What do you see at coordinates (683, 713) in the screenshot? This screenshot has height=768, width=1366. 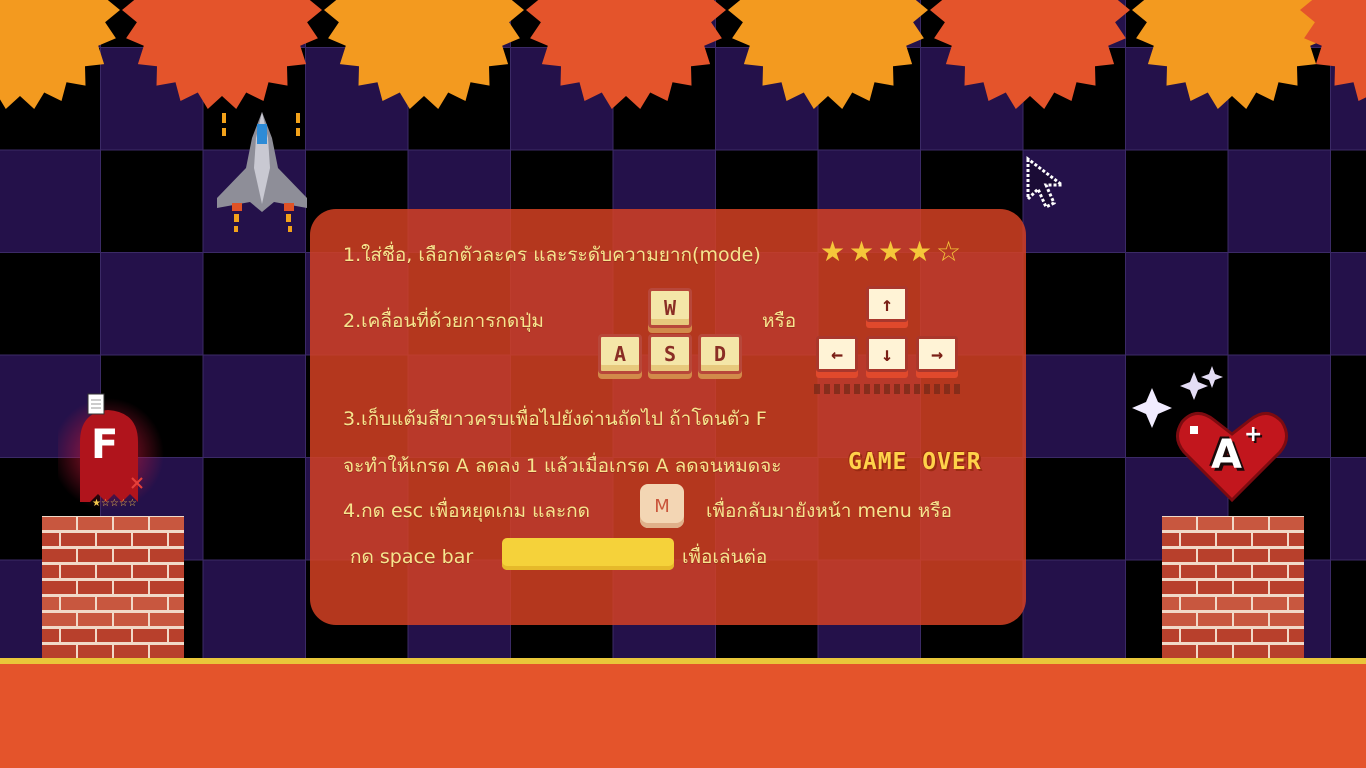 I see `ground` at bounding box center [683, 713].